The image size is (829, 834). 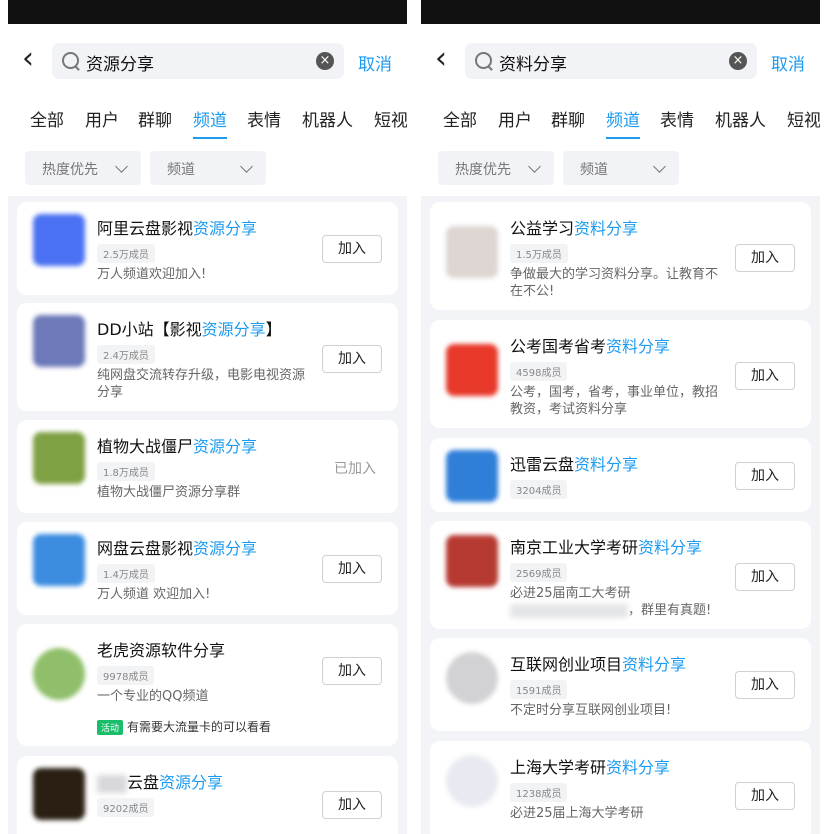 I want to click on member-count: 1.8万成员, so click(x=126, y=471).